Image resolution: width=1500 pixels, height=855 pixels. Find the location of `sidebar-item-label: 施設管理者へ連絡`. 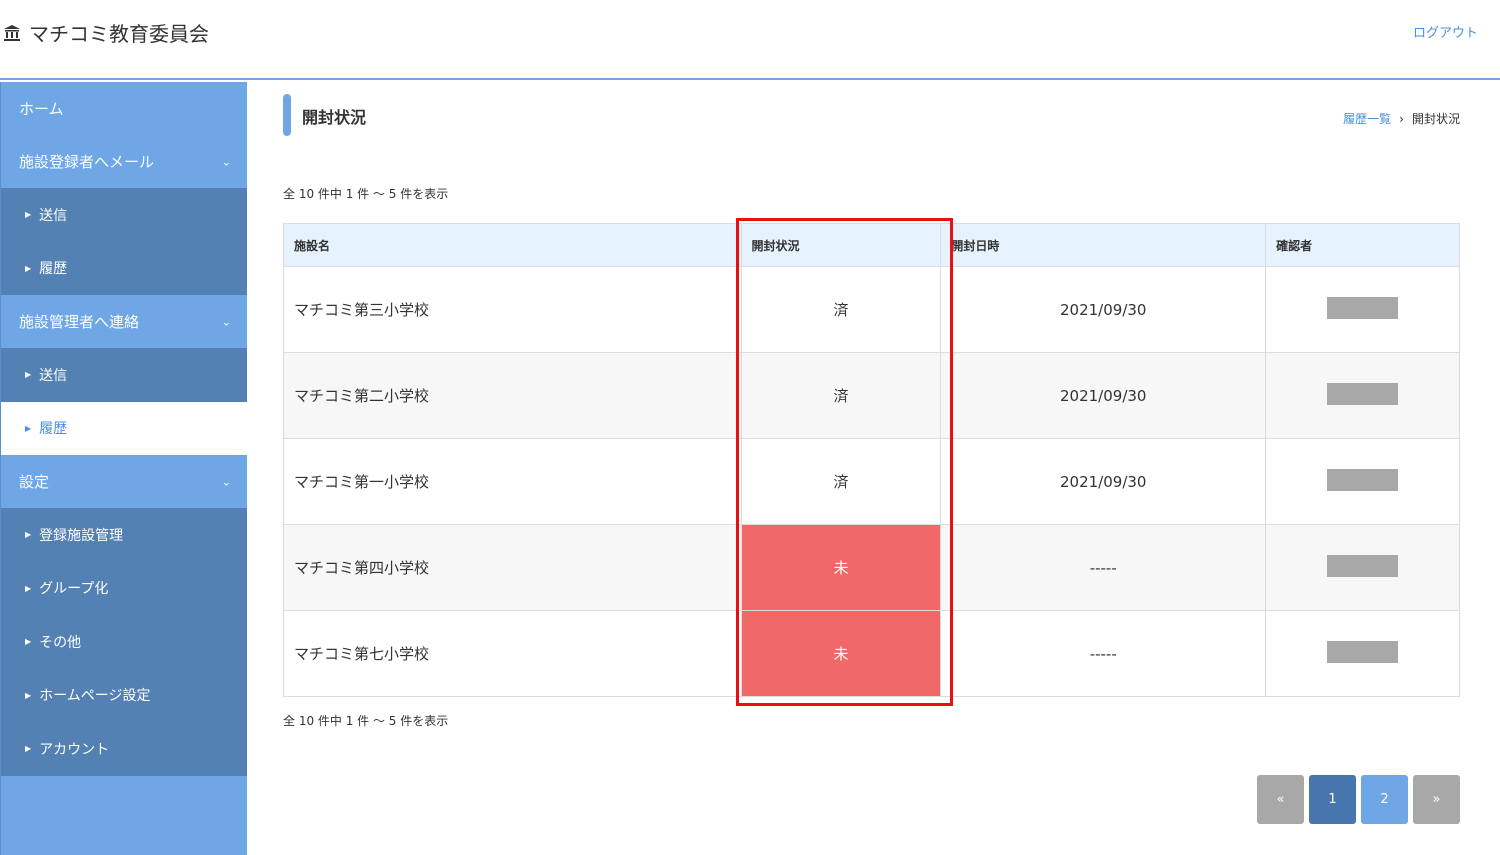

sidebar-item-label: 施設管理者へ連絡 is located at coordinates (79, 322).